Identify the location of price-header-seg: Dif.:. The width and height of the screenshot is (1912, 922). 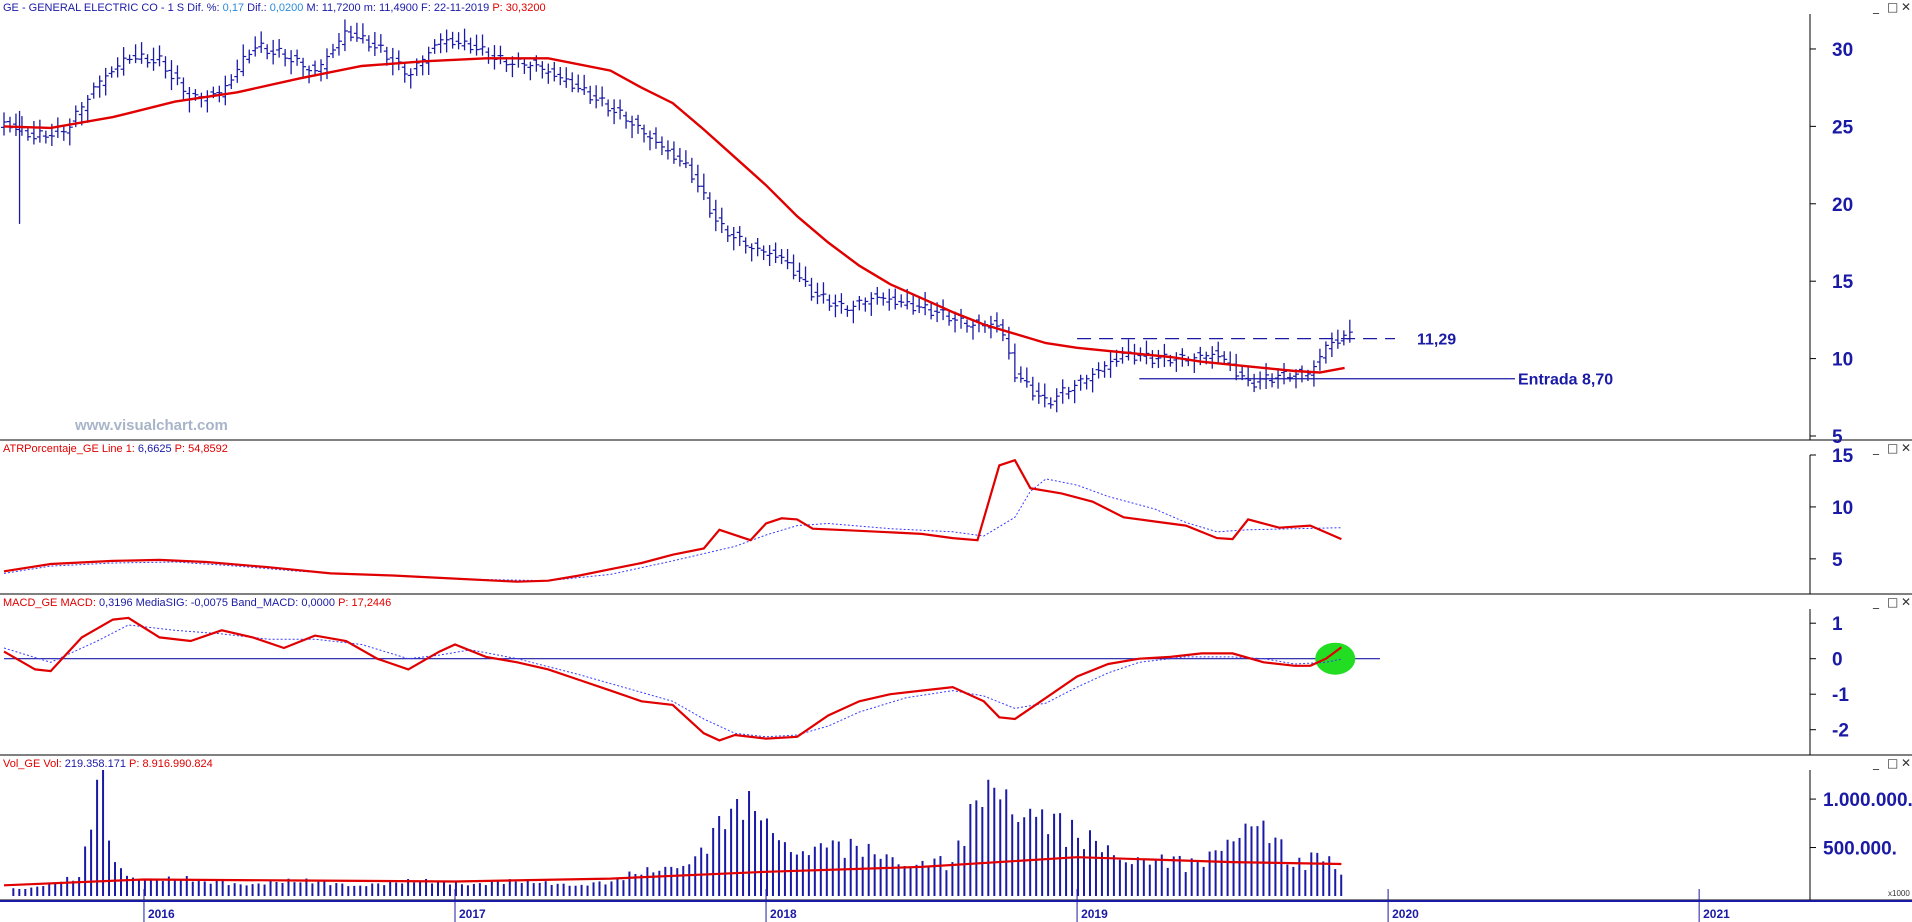
(257, 8).